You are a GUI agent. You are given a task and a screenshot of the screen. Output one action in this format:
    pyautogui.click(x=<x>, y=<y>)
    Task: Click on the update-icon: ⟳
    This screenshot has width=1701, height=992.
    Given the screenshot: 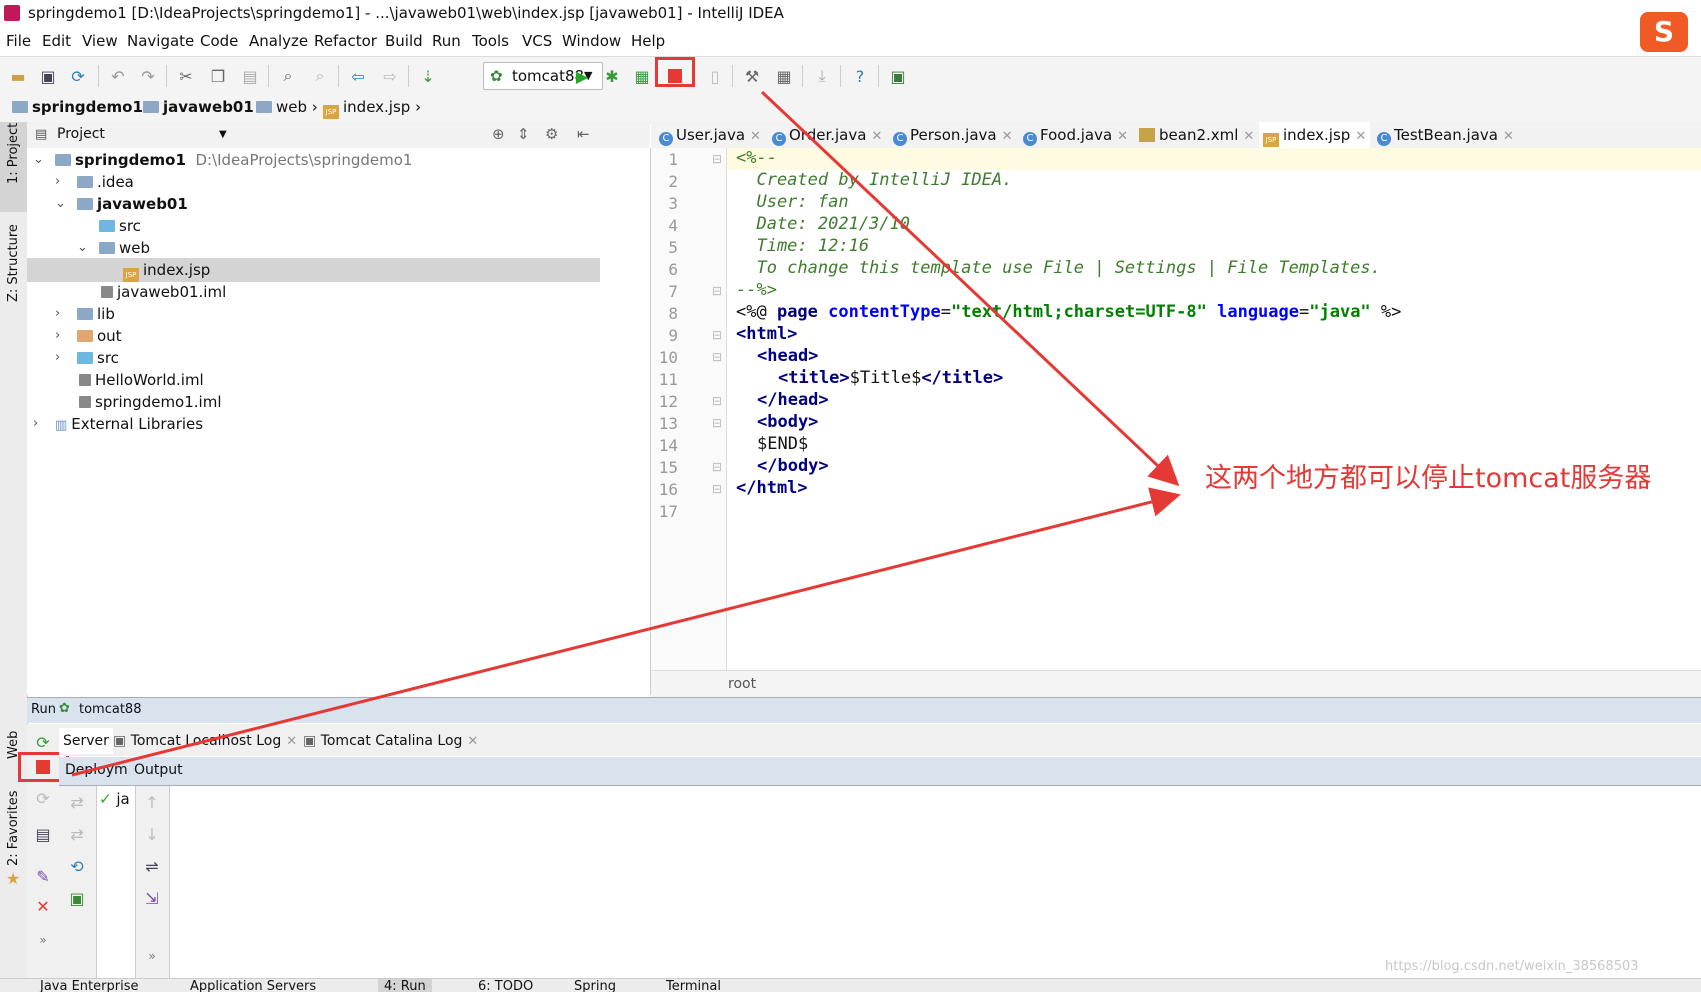 What is the action you would take?
    pyautogui.click(x=43, y=798)
    